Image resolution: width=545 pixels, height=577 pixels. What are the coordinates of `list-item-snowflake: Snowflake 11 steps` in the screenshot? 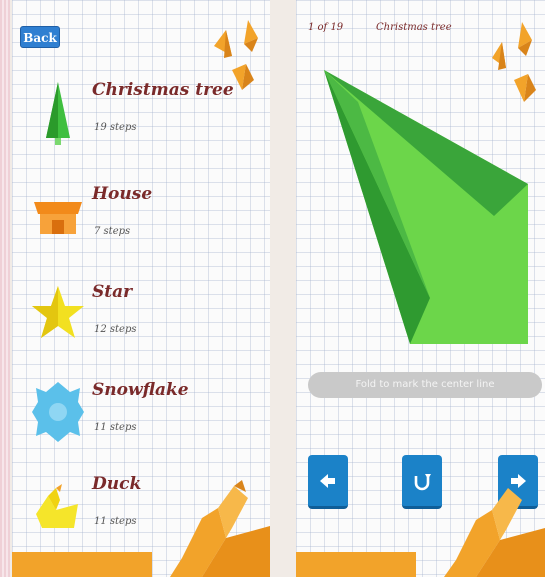 It's located at (141, 422).